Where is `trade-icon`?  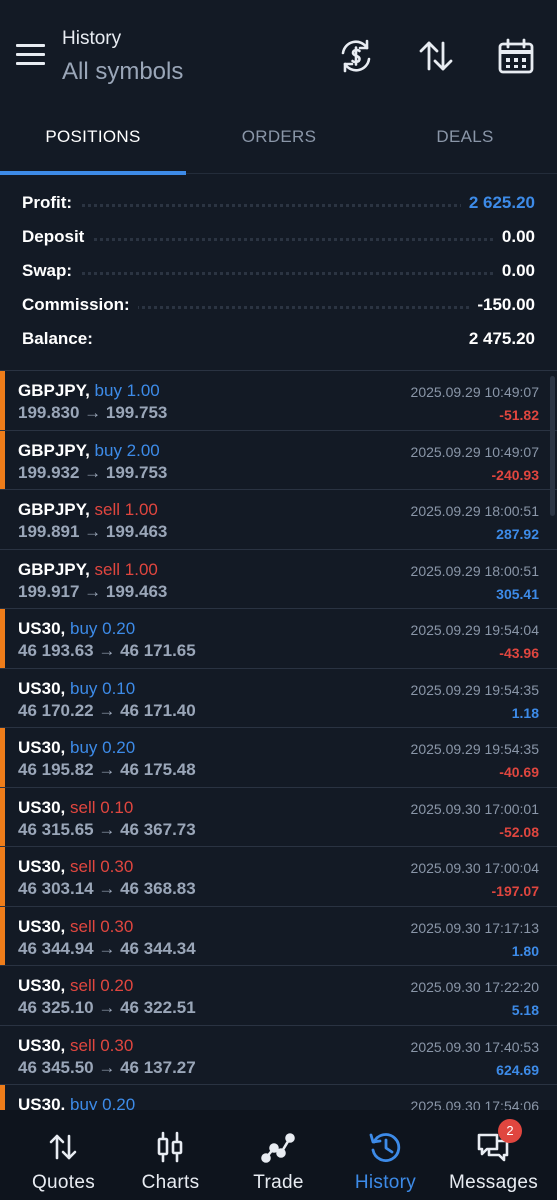 trade-icon is located at coordinates (278, 1148).